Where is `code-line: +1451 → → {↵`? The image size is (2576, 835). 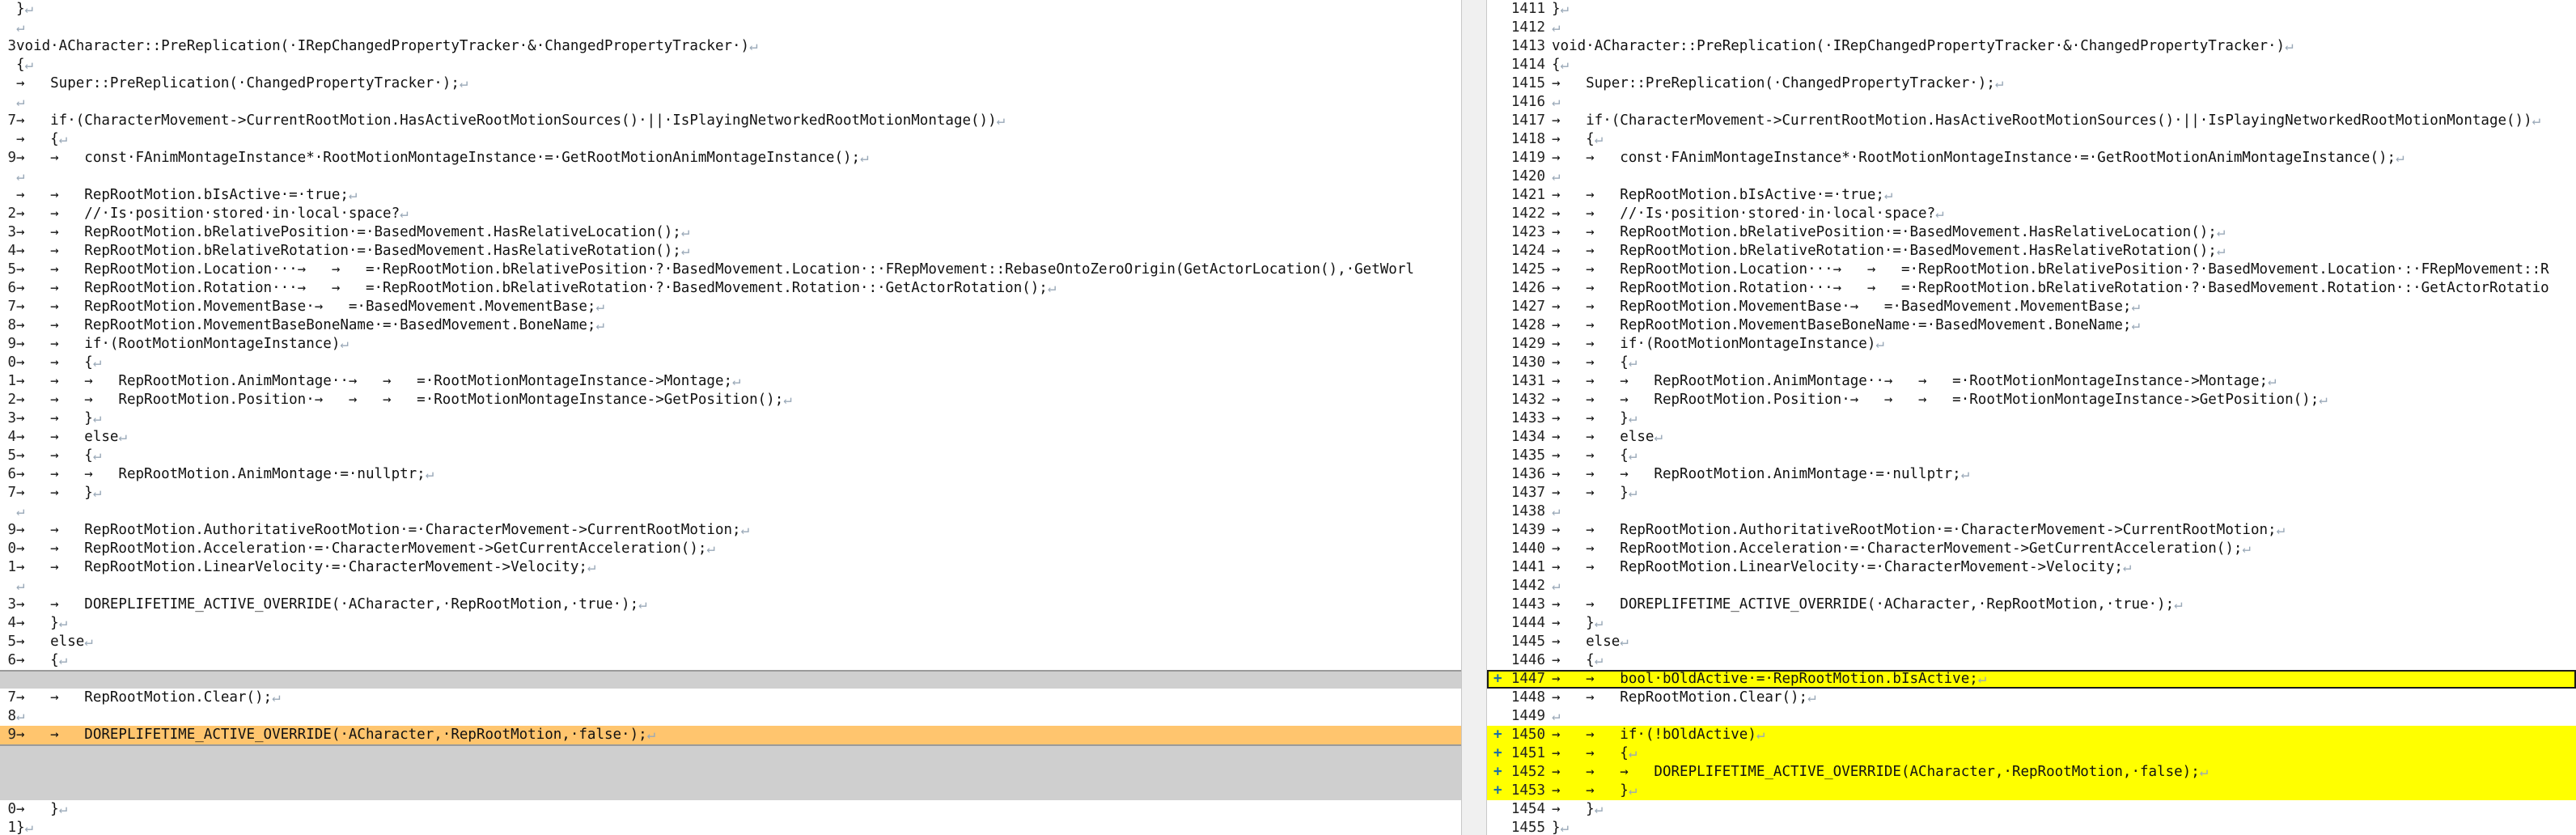 code-line: +1451 → → {↵ is located at coordinates (2031, 753).